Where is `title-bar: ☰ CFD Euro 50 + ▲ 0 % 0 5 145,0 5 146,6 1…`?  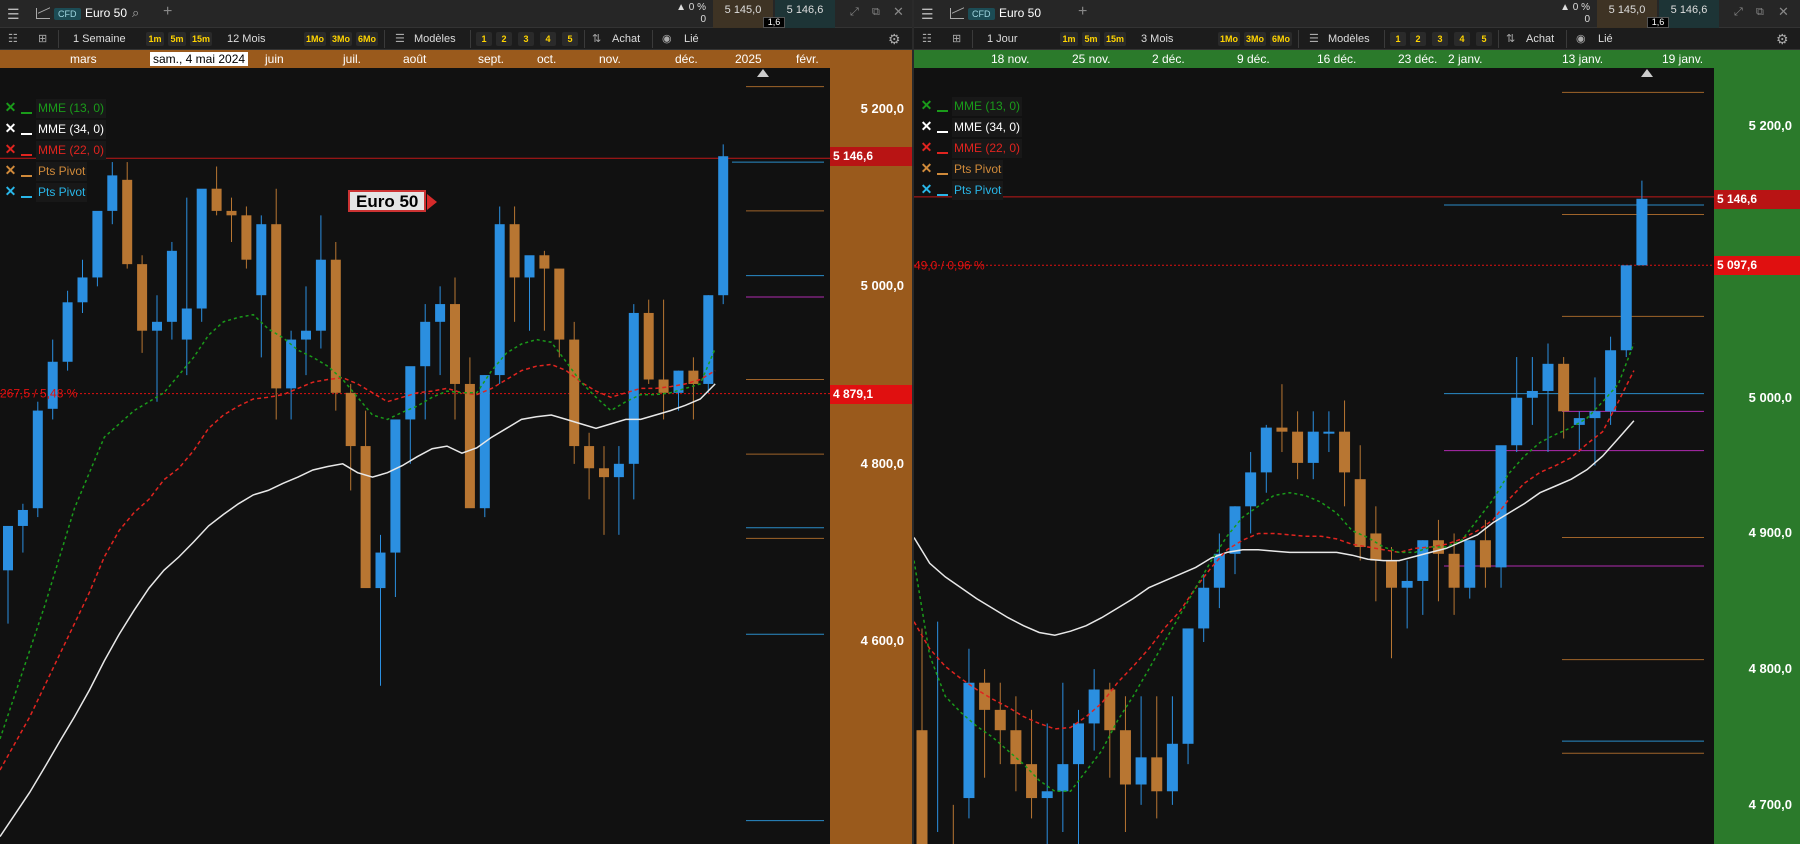
title-bar: ☰ CFD Euro 50 + ▲ 0 % 0 5 145,0 5 146,6 1… is located at coordinates (1357, 14).